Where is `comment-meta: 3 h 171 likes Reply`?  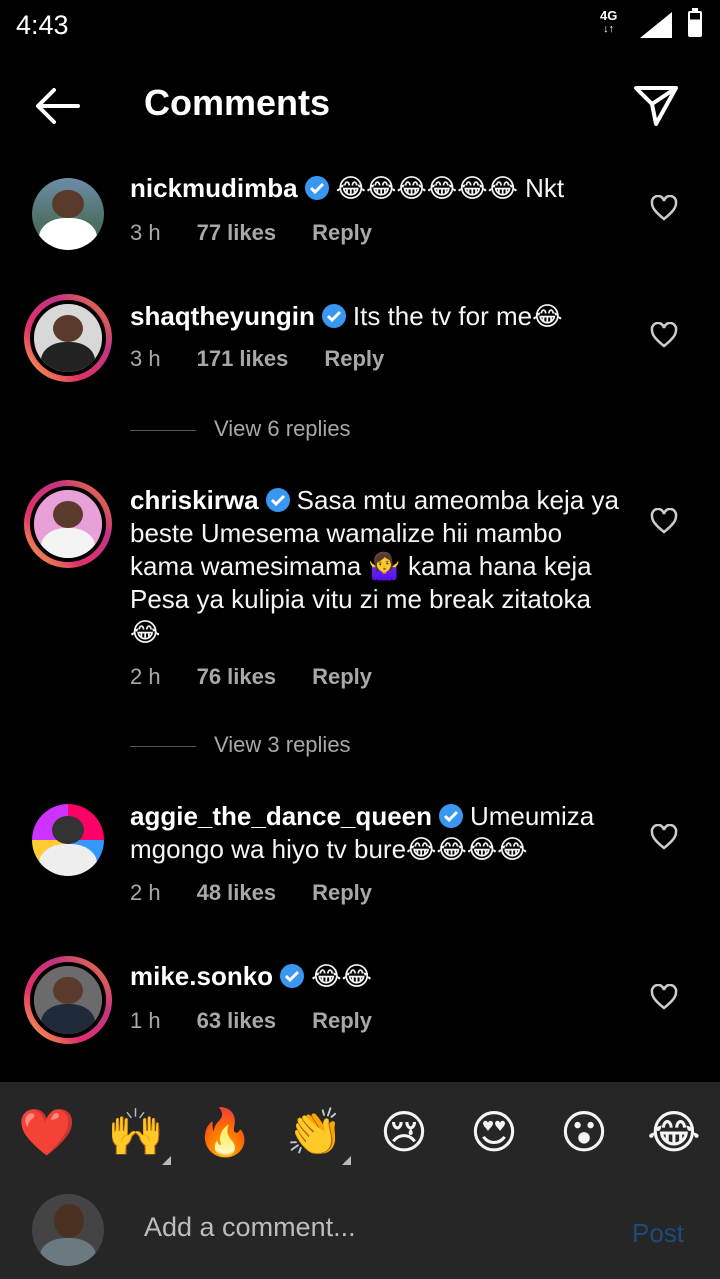 comment-meta: 3 h 171 likes Reply is located at coordinates (275, 359).